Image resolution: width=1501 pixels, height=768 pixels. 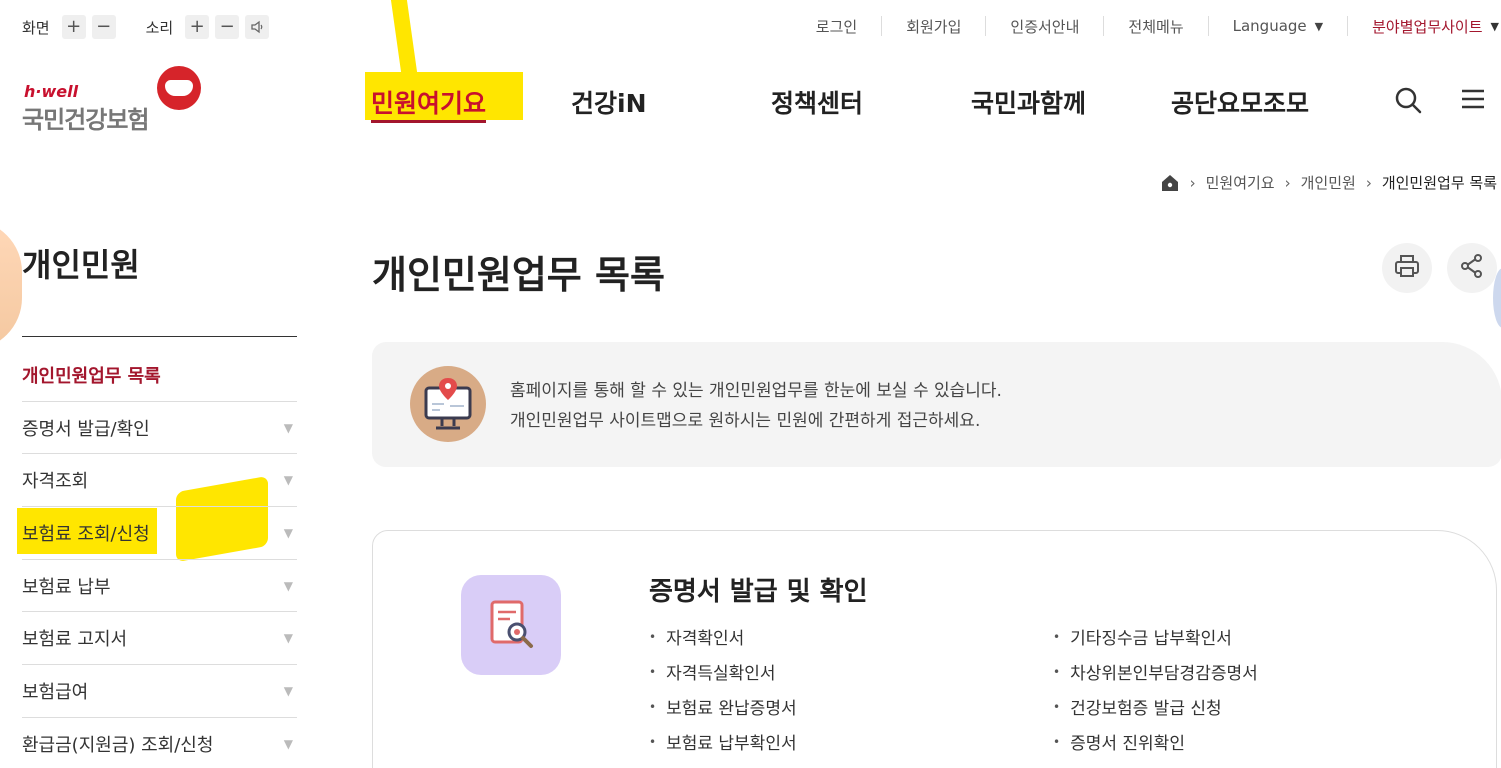 I want to click on language-dropdown: Language ▼, so click(x=1279, y=26).